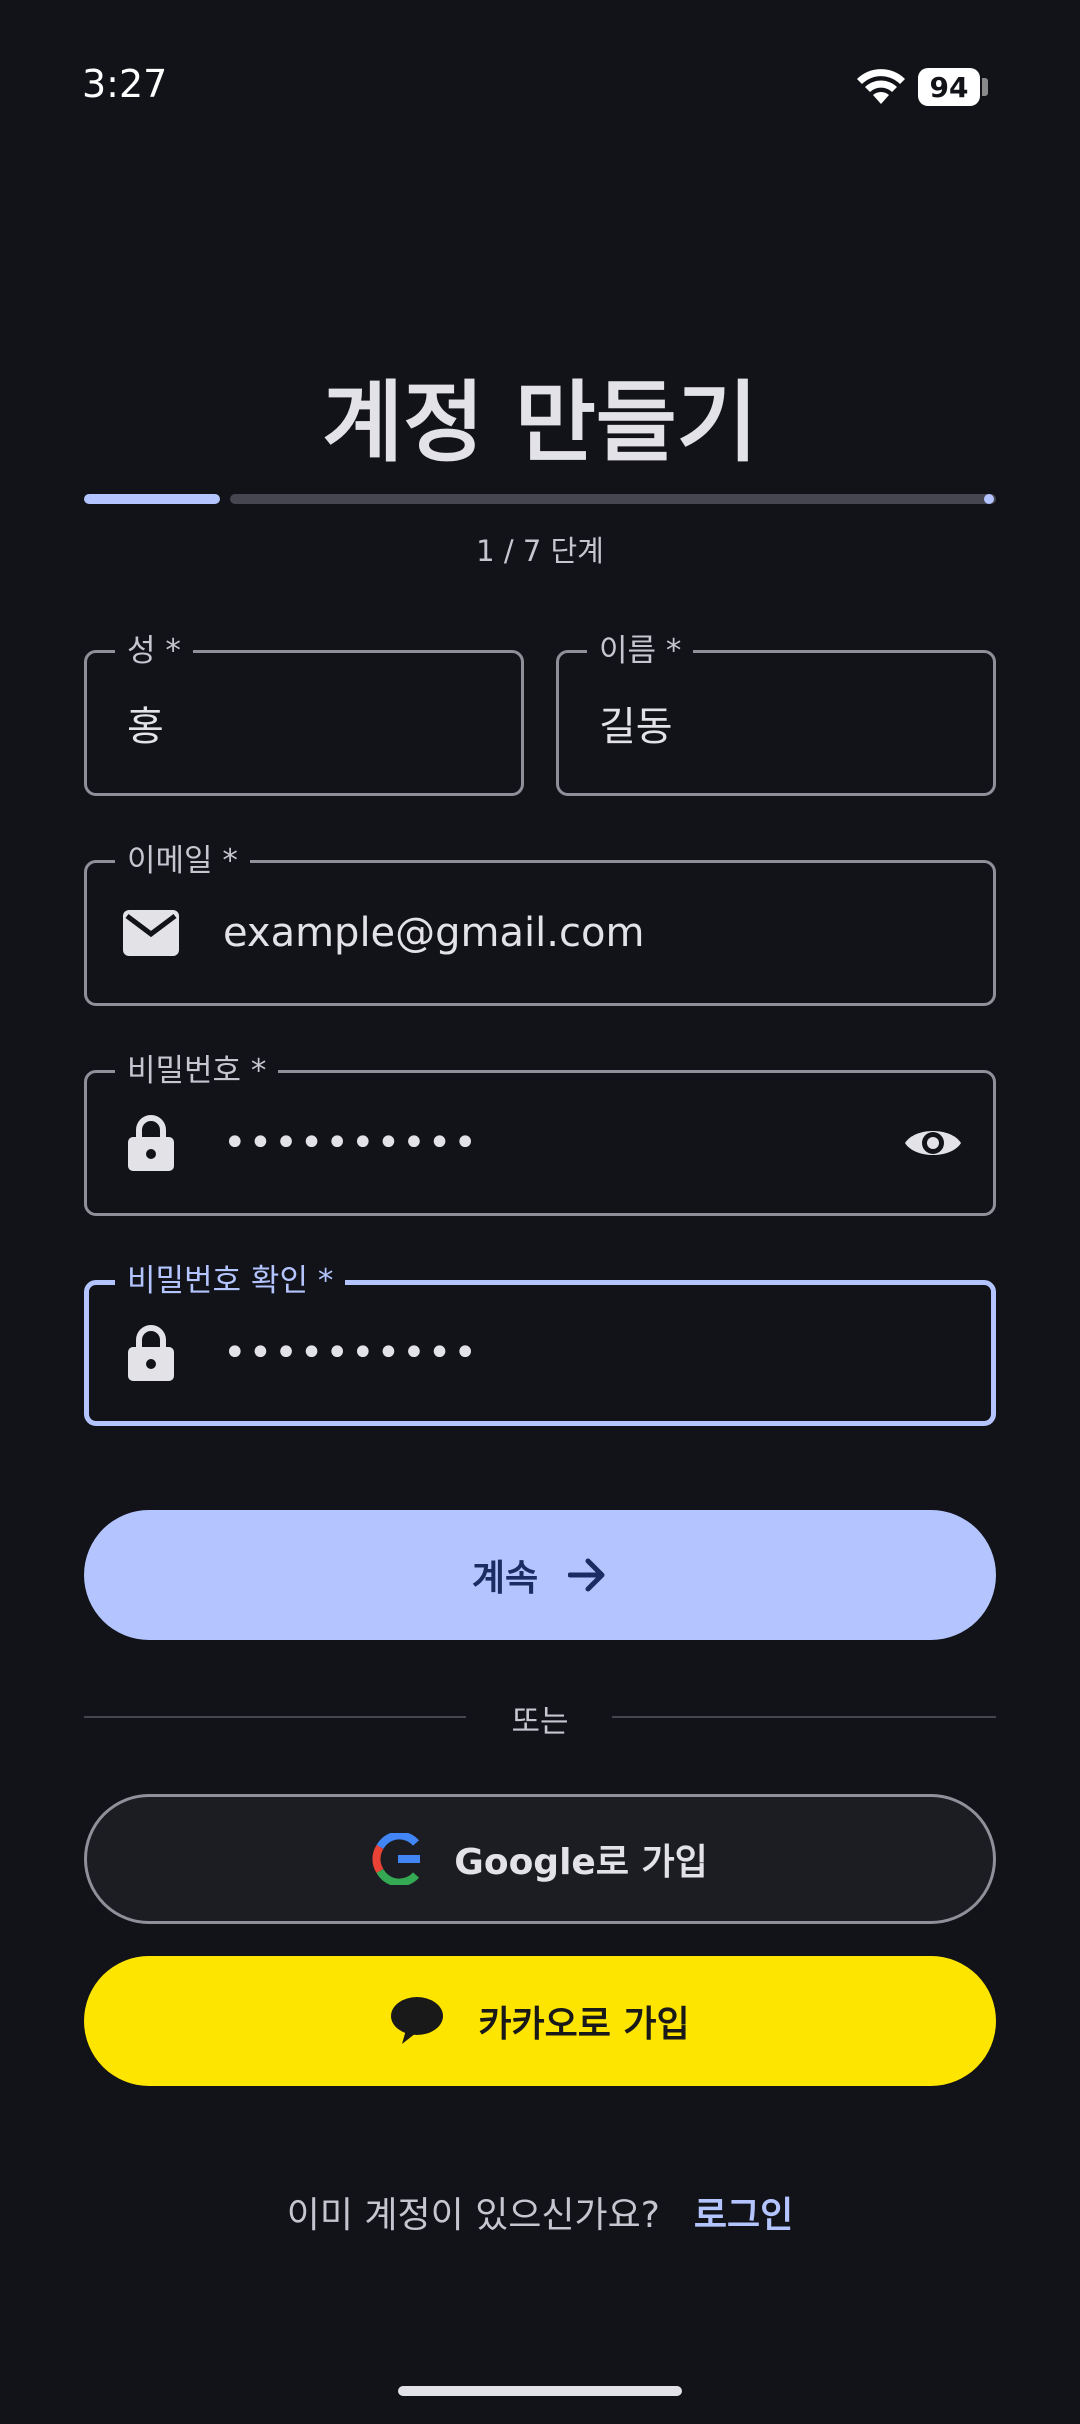 Image resolution: width=1080 pixels, height=2424 pixels. What do you see at coordinates (881, 86) in the screenshot?
I see `wifi-icon` at bounding box center [881, 86].